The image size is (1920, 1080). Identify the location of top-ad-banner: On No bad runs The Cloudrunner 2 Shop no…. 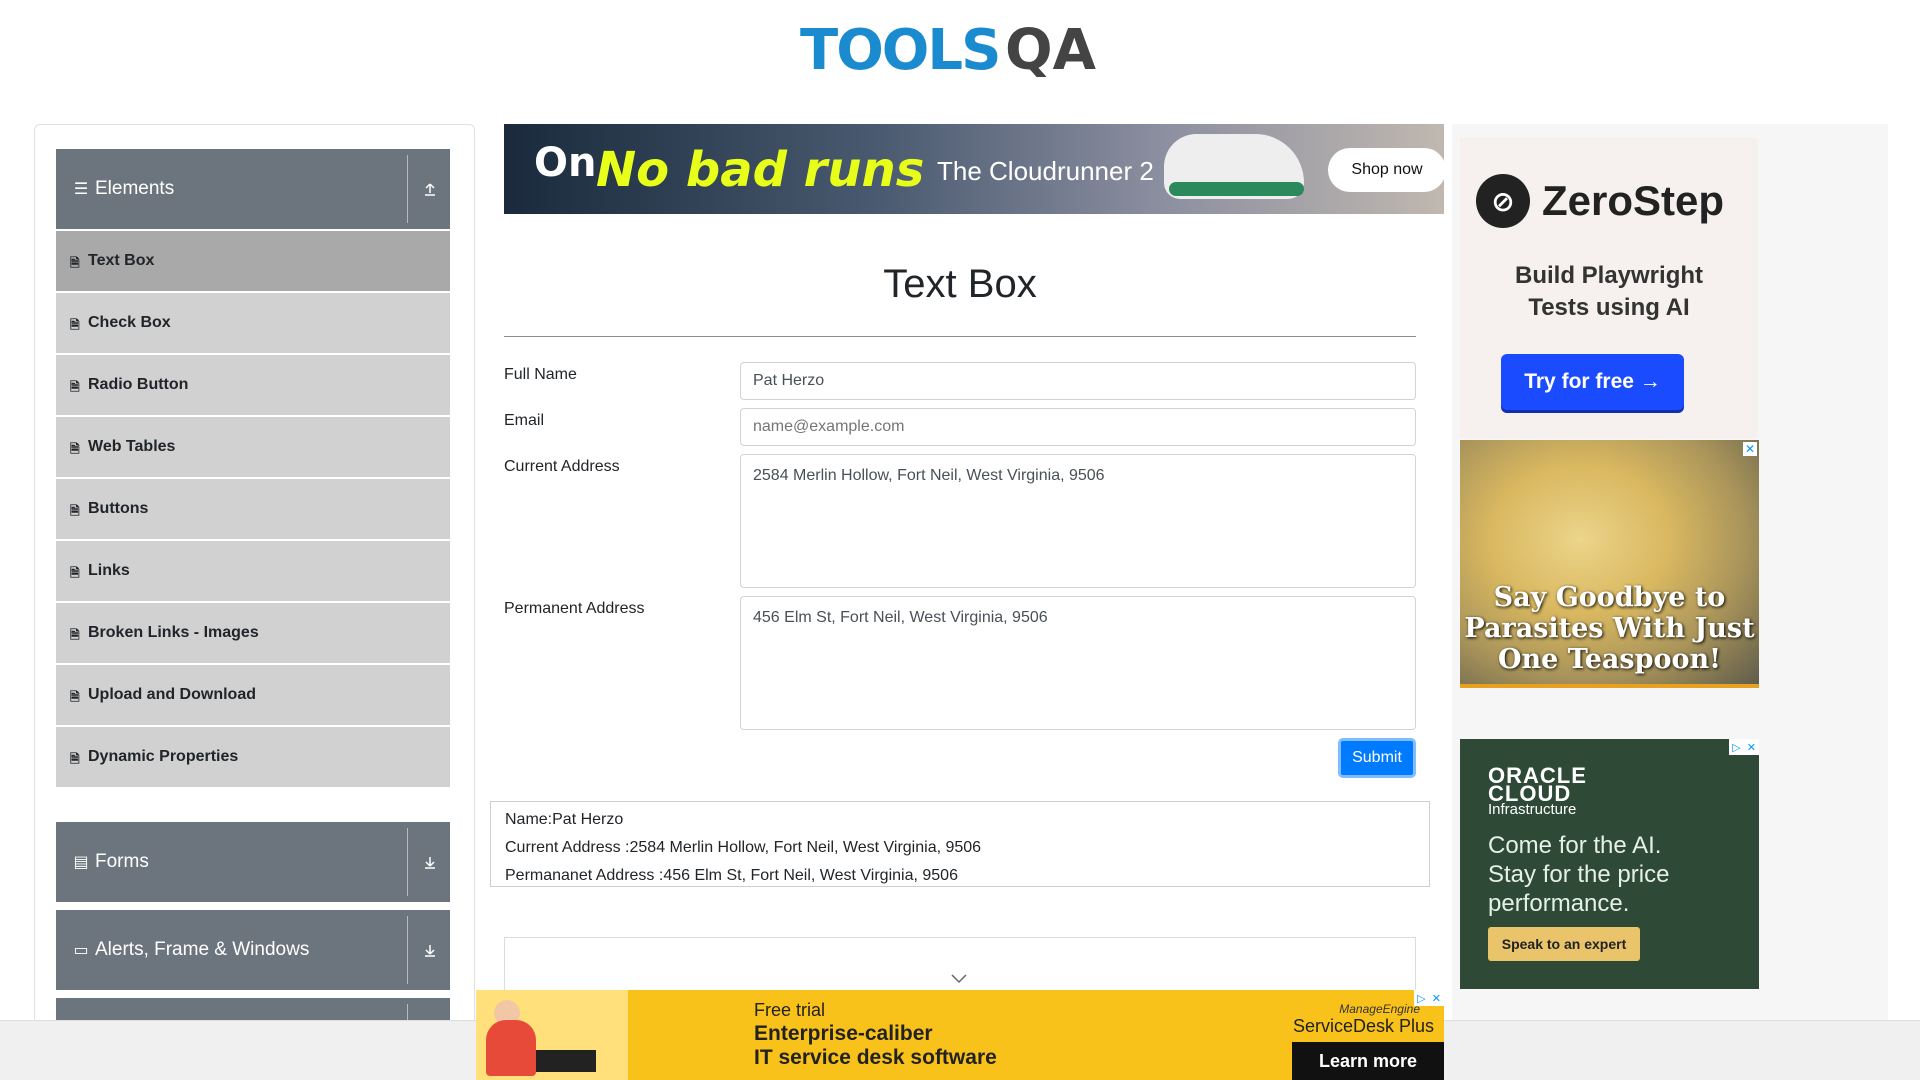
(974, 169).